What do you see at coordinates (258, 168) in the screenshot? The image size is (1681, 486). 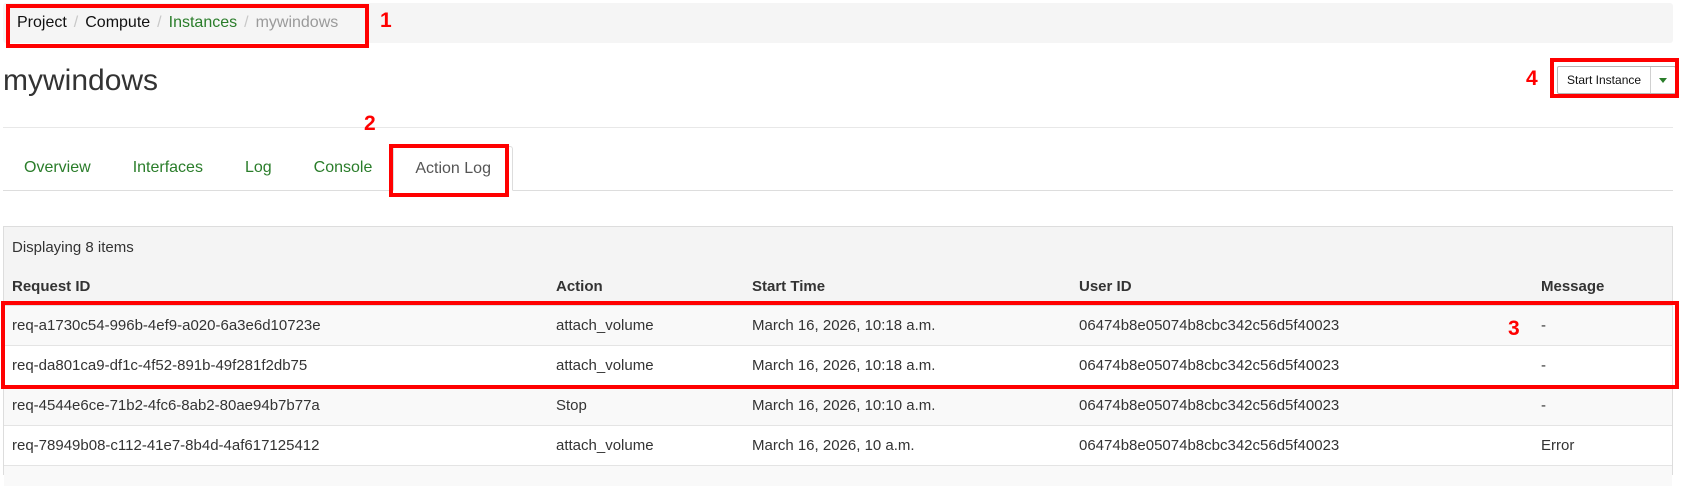 I see `tab-log: Log` at bounding box center [258, 168].